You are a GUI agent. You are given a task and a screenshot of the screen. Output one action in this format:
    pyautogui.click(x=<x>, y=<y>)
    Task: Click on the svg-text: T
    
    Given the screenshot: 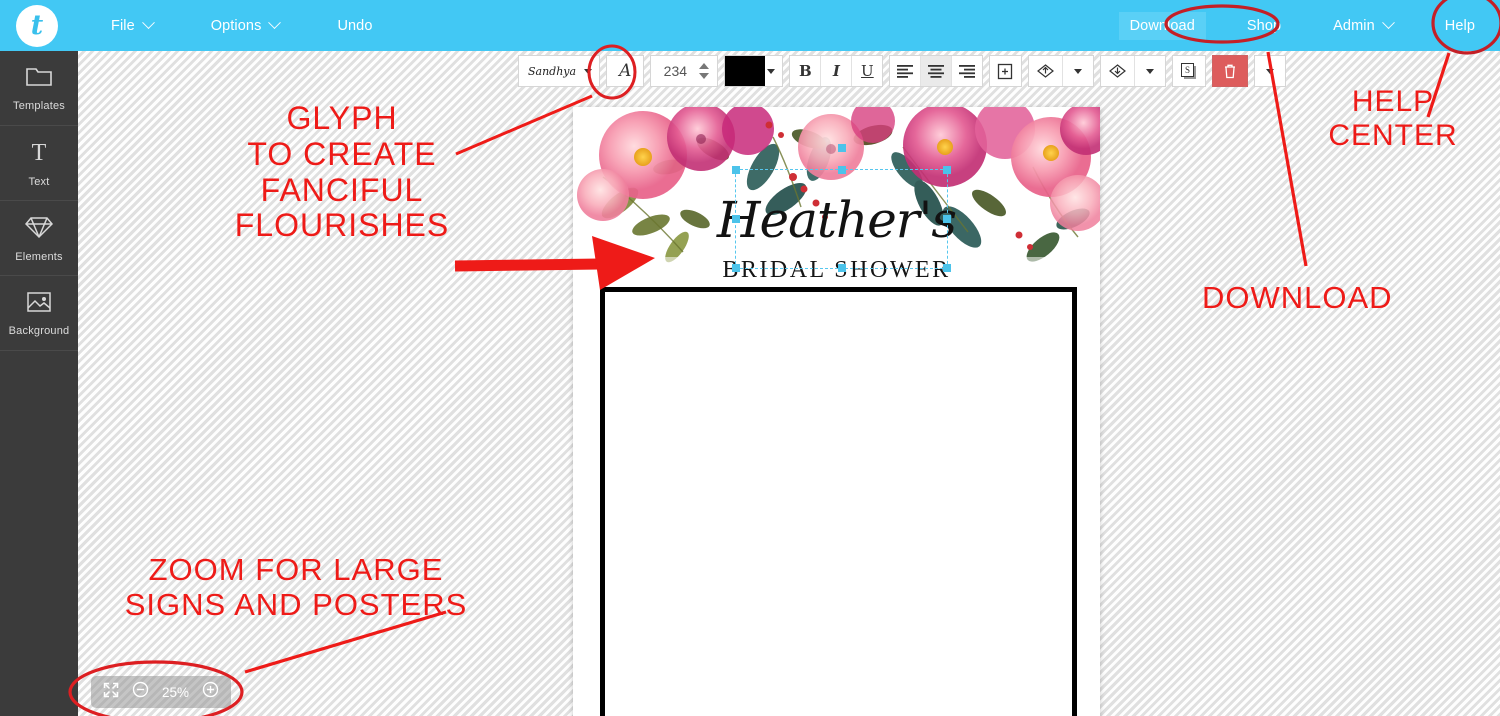 What is the action you would take?
    pyautogui.click(x=39, y=152)
    